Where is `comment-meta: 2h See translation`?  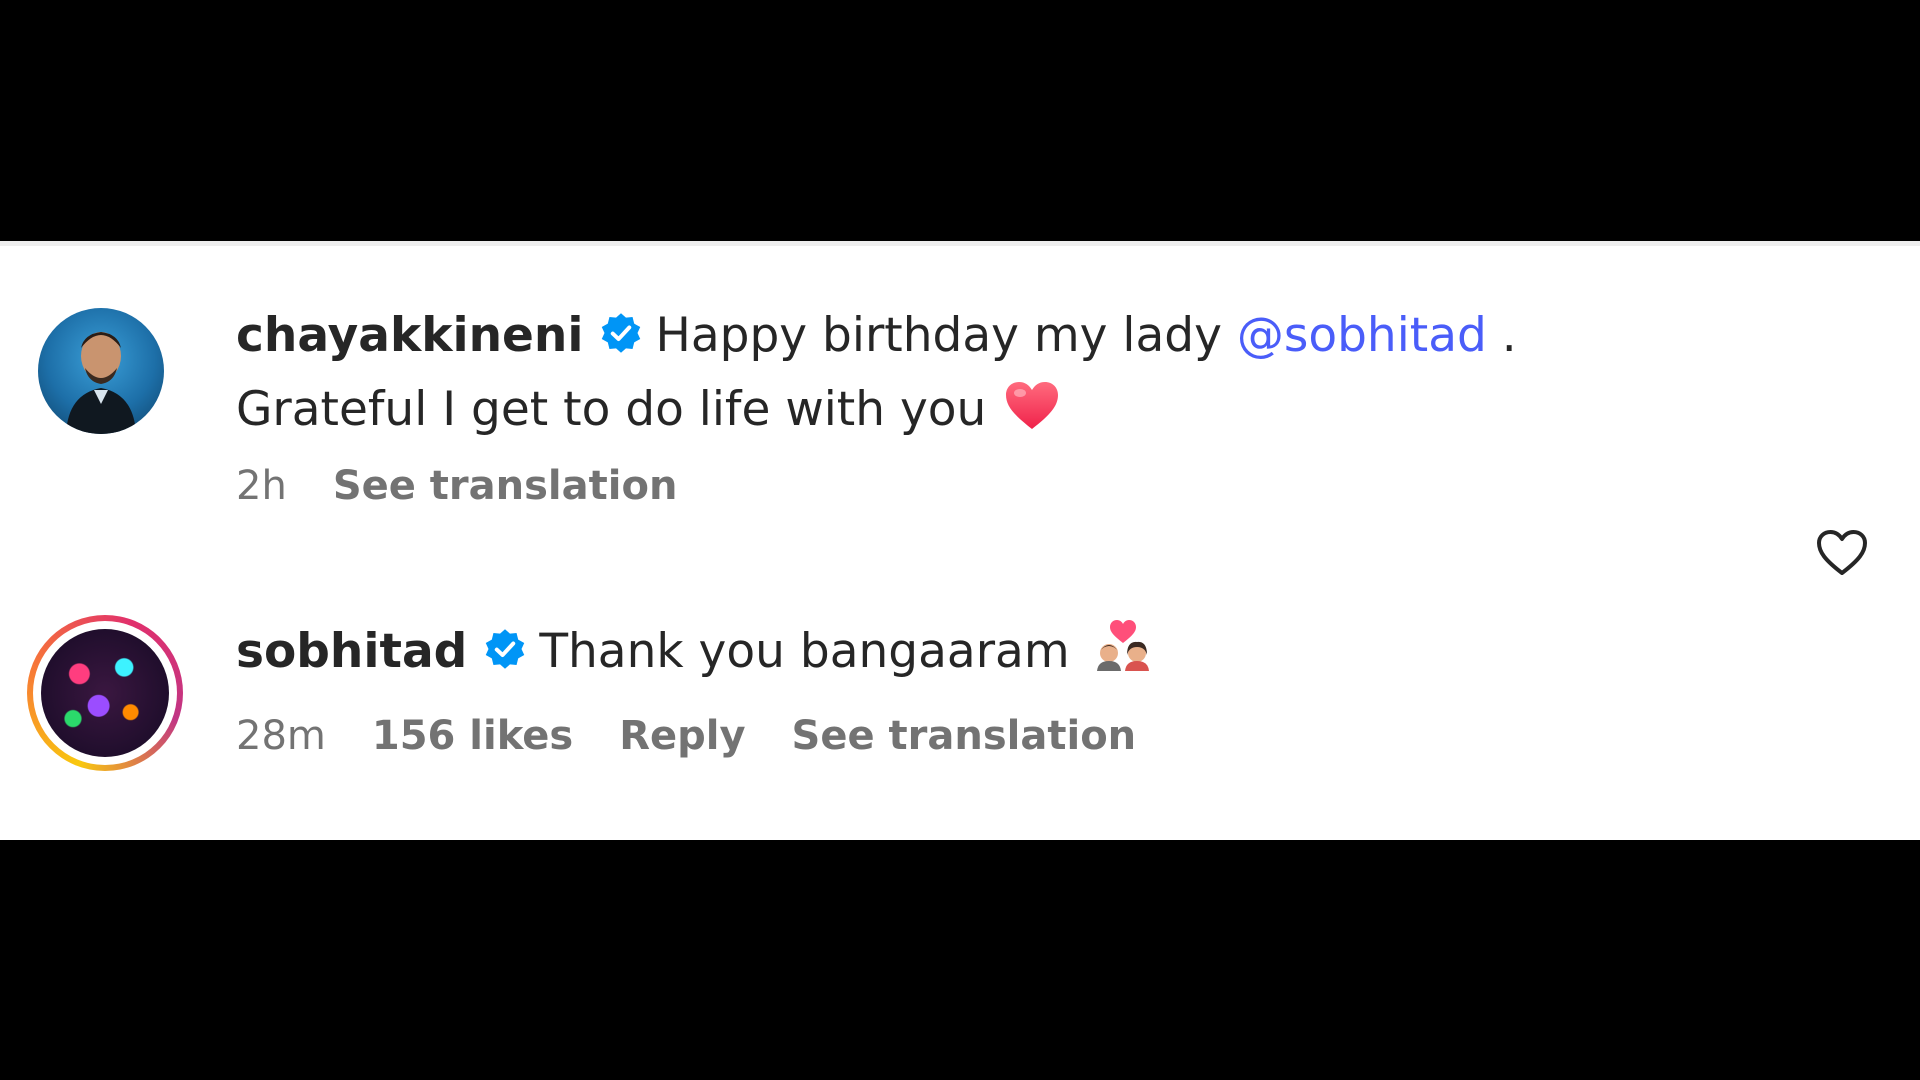
comment-meta: 2h See translation is located at coordinates (479, 486).